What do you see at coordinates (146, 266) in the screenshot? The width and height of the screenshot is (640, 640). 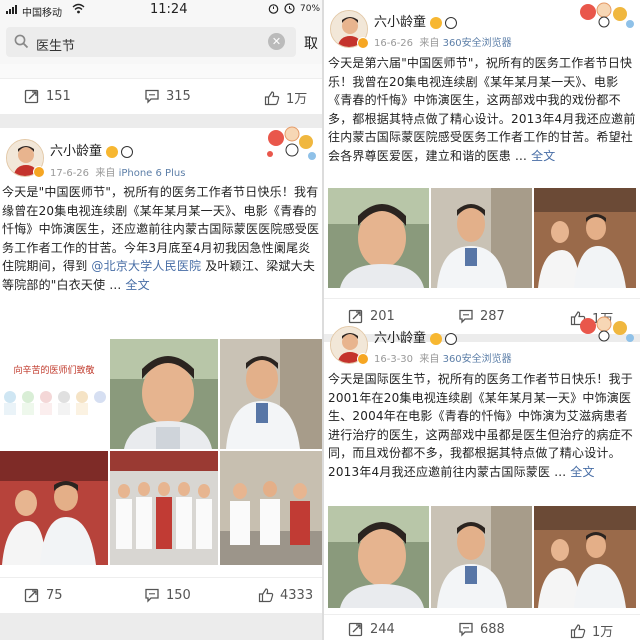 I see `mention-link: @北京大学人民医院` at bounding box center [146, 266].